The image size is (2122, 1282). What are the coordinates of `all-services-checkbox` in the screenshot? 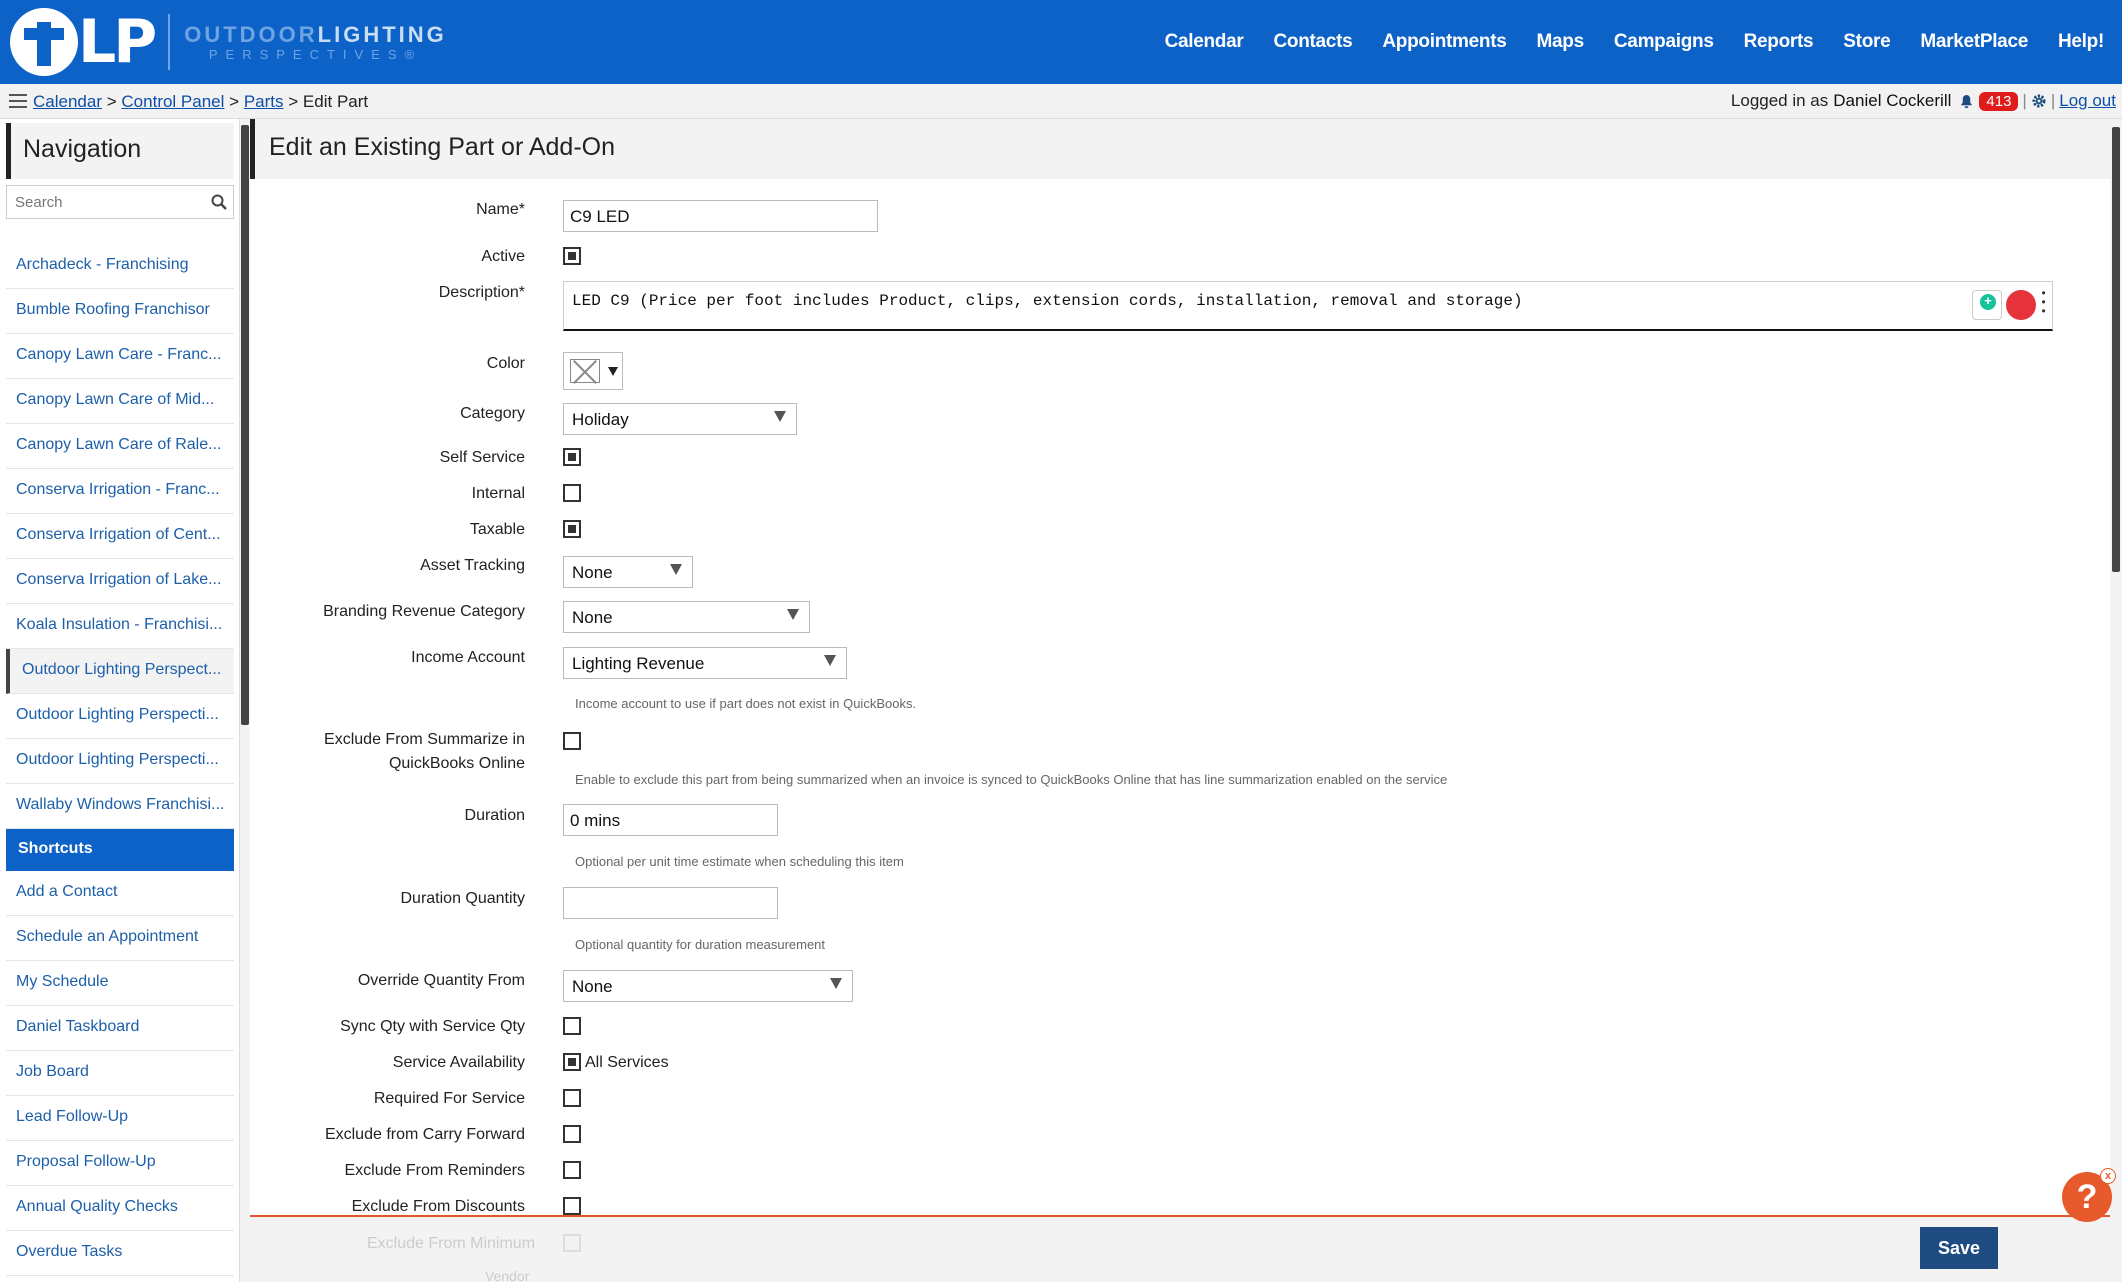 It's located at (572, 1062).